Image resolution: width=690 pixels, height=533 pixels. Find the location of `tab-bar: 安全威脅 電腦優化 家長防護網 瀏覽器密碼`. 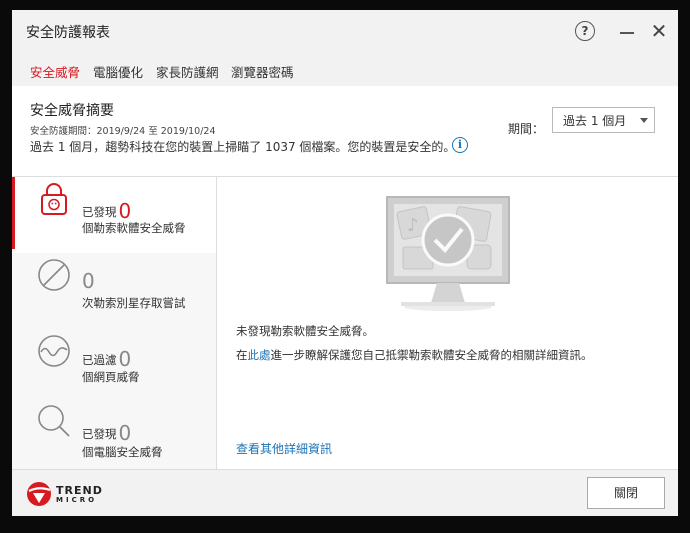

tab-bar: 安全威脅 電腦優化 家長防護網 瀏覽器密碼 is located at coordinates (345, 69).